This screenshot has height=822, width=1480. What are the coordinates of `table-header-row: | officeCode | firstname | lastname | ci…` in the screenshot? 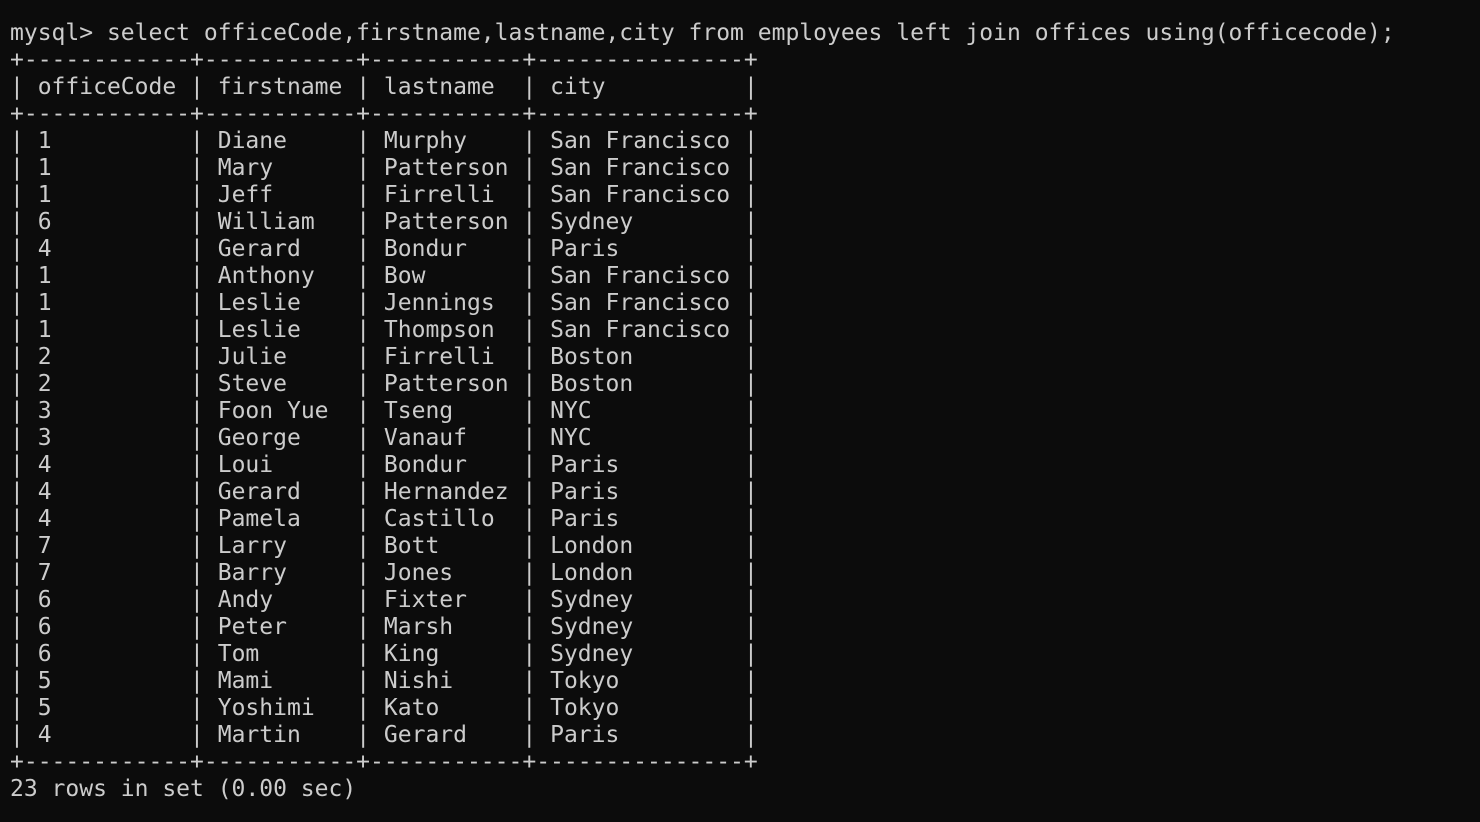 It's located at (384, 87).